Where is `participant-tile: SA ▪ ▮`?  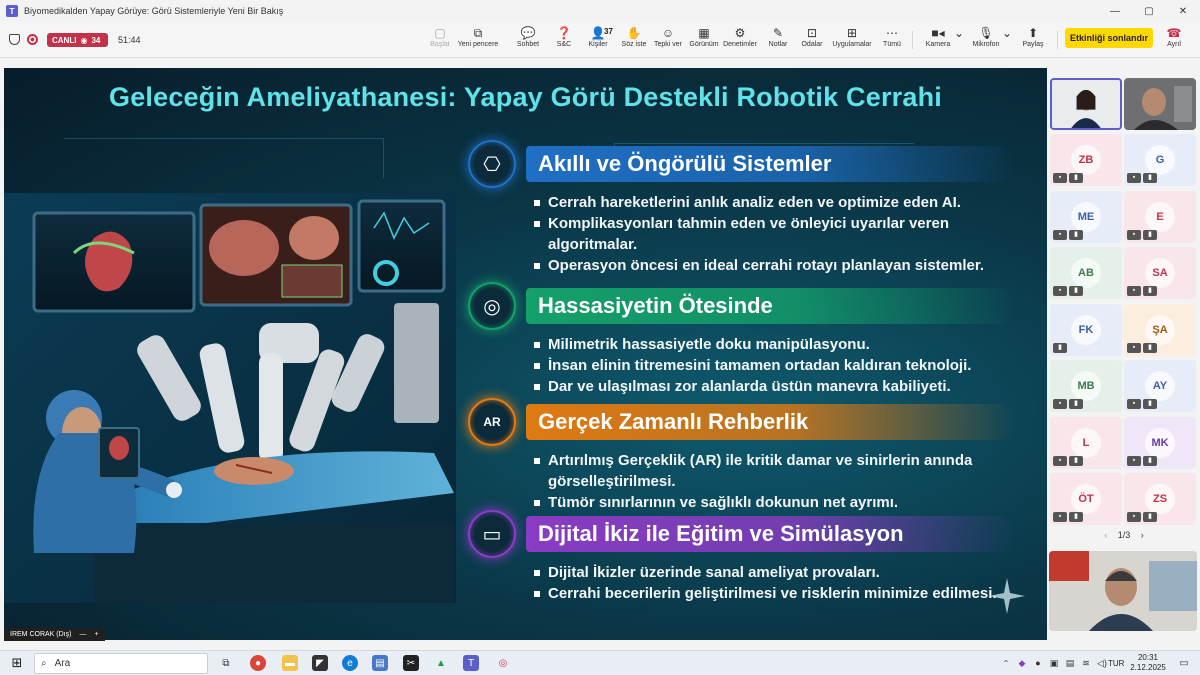
participant-tile: SA ▪ ▮ is located at coordinates (1160, 273).